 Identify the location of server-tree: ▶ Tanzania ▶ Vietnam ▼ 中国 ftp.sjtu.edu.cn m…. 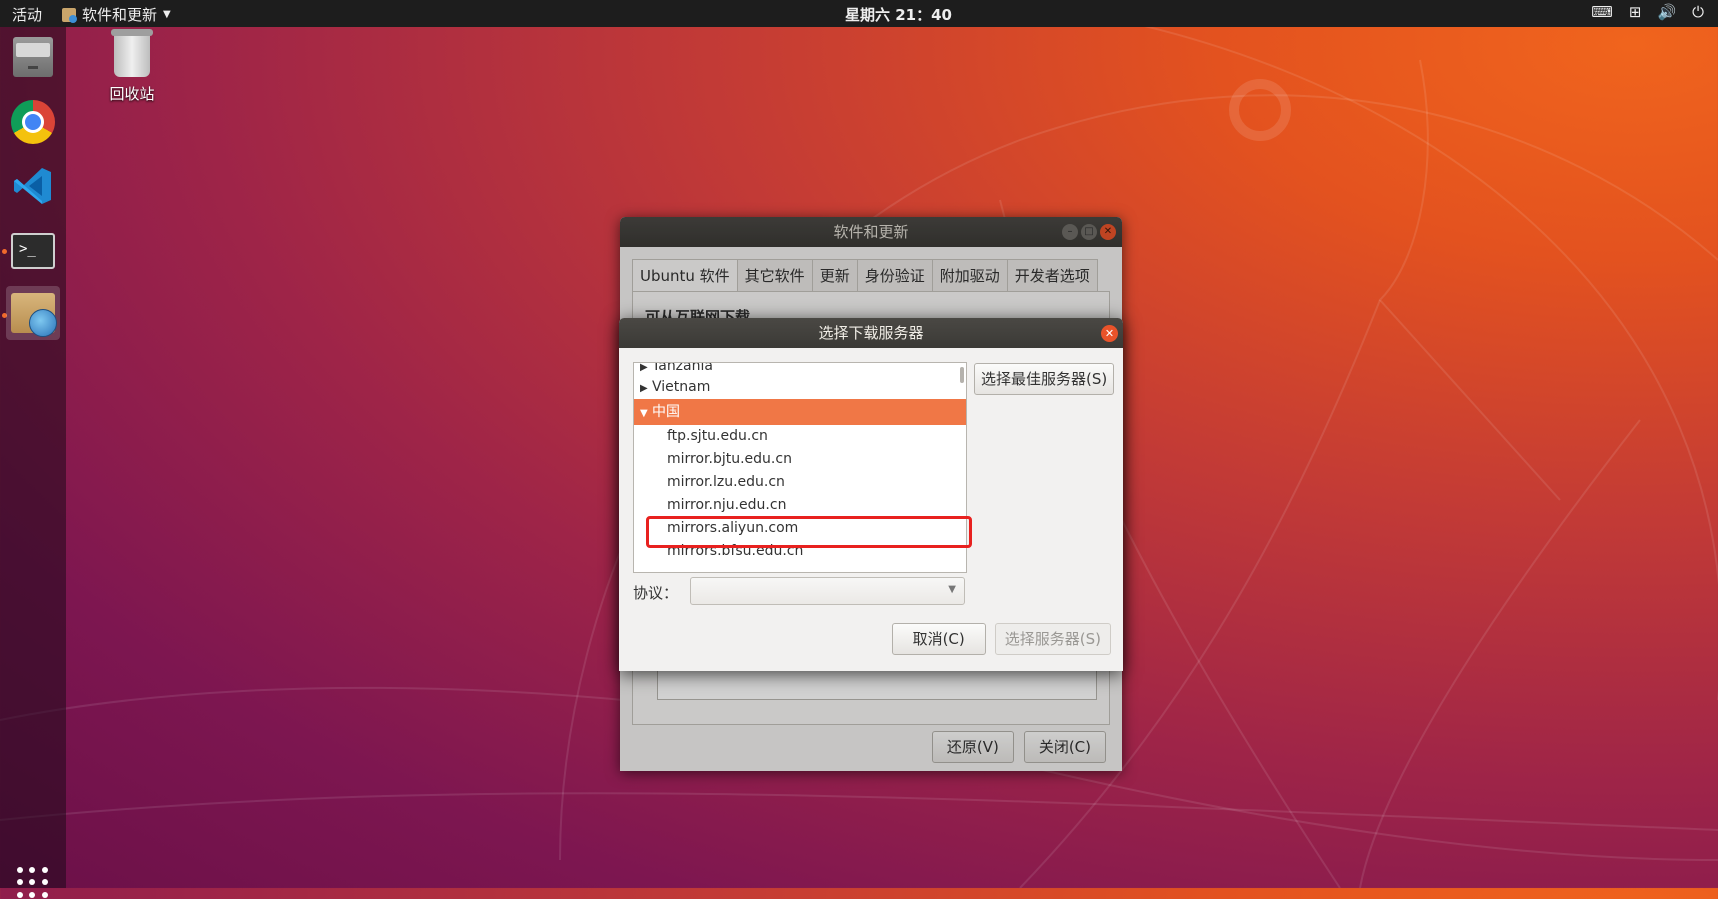
(800, 467).